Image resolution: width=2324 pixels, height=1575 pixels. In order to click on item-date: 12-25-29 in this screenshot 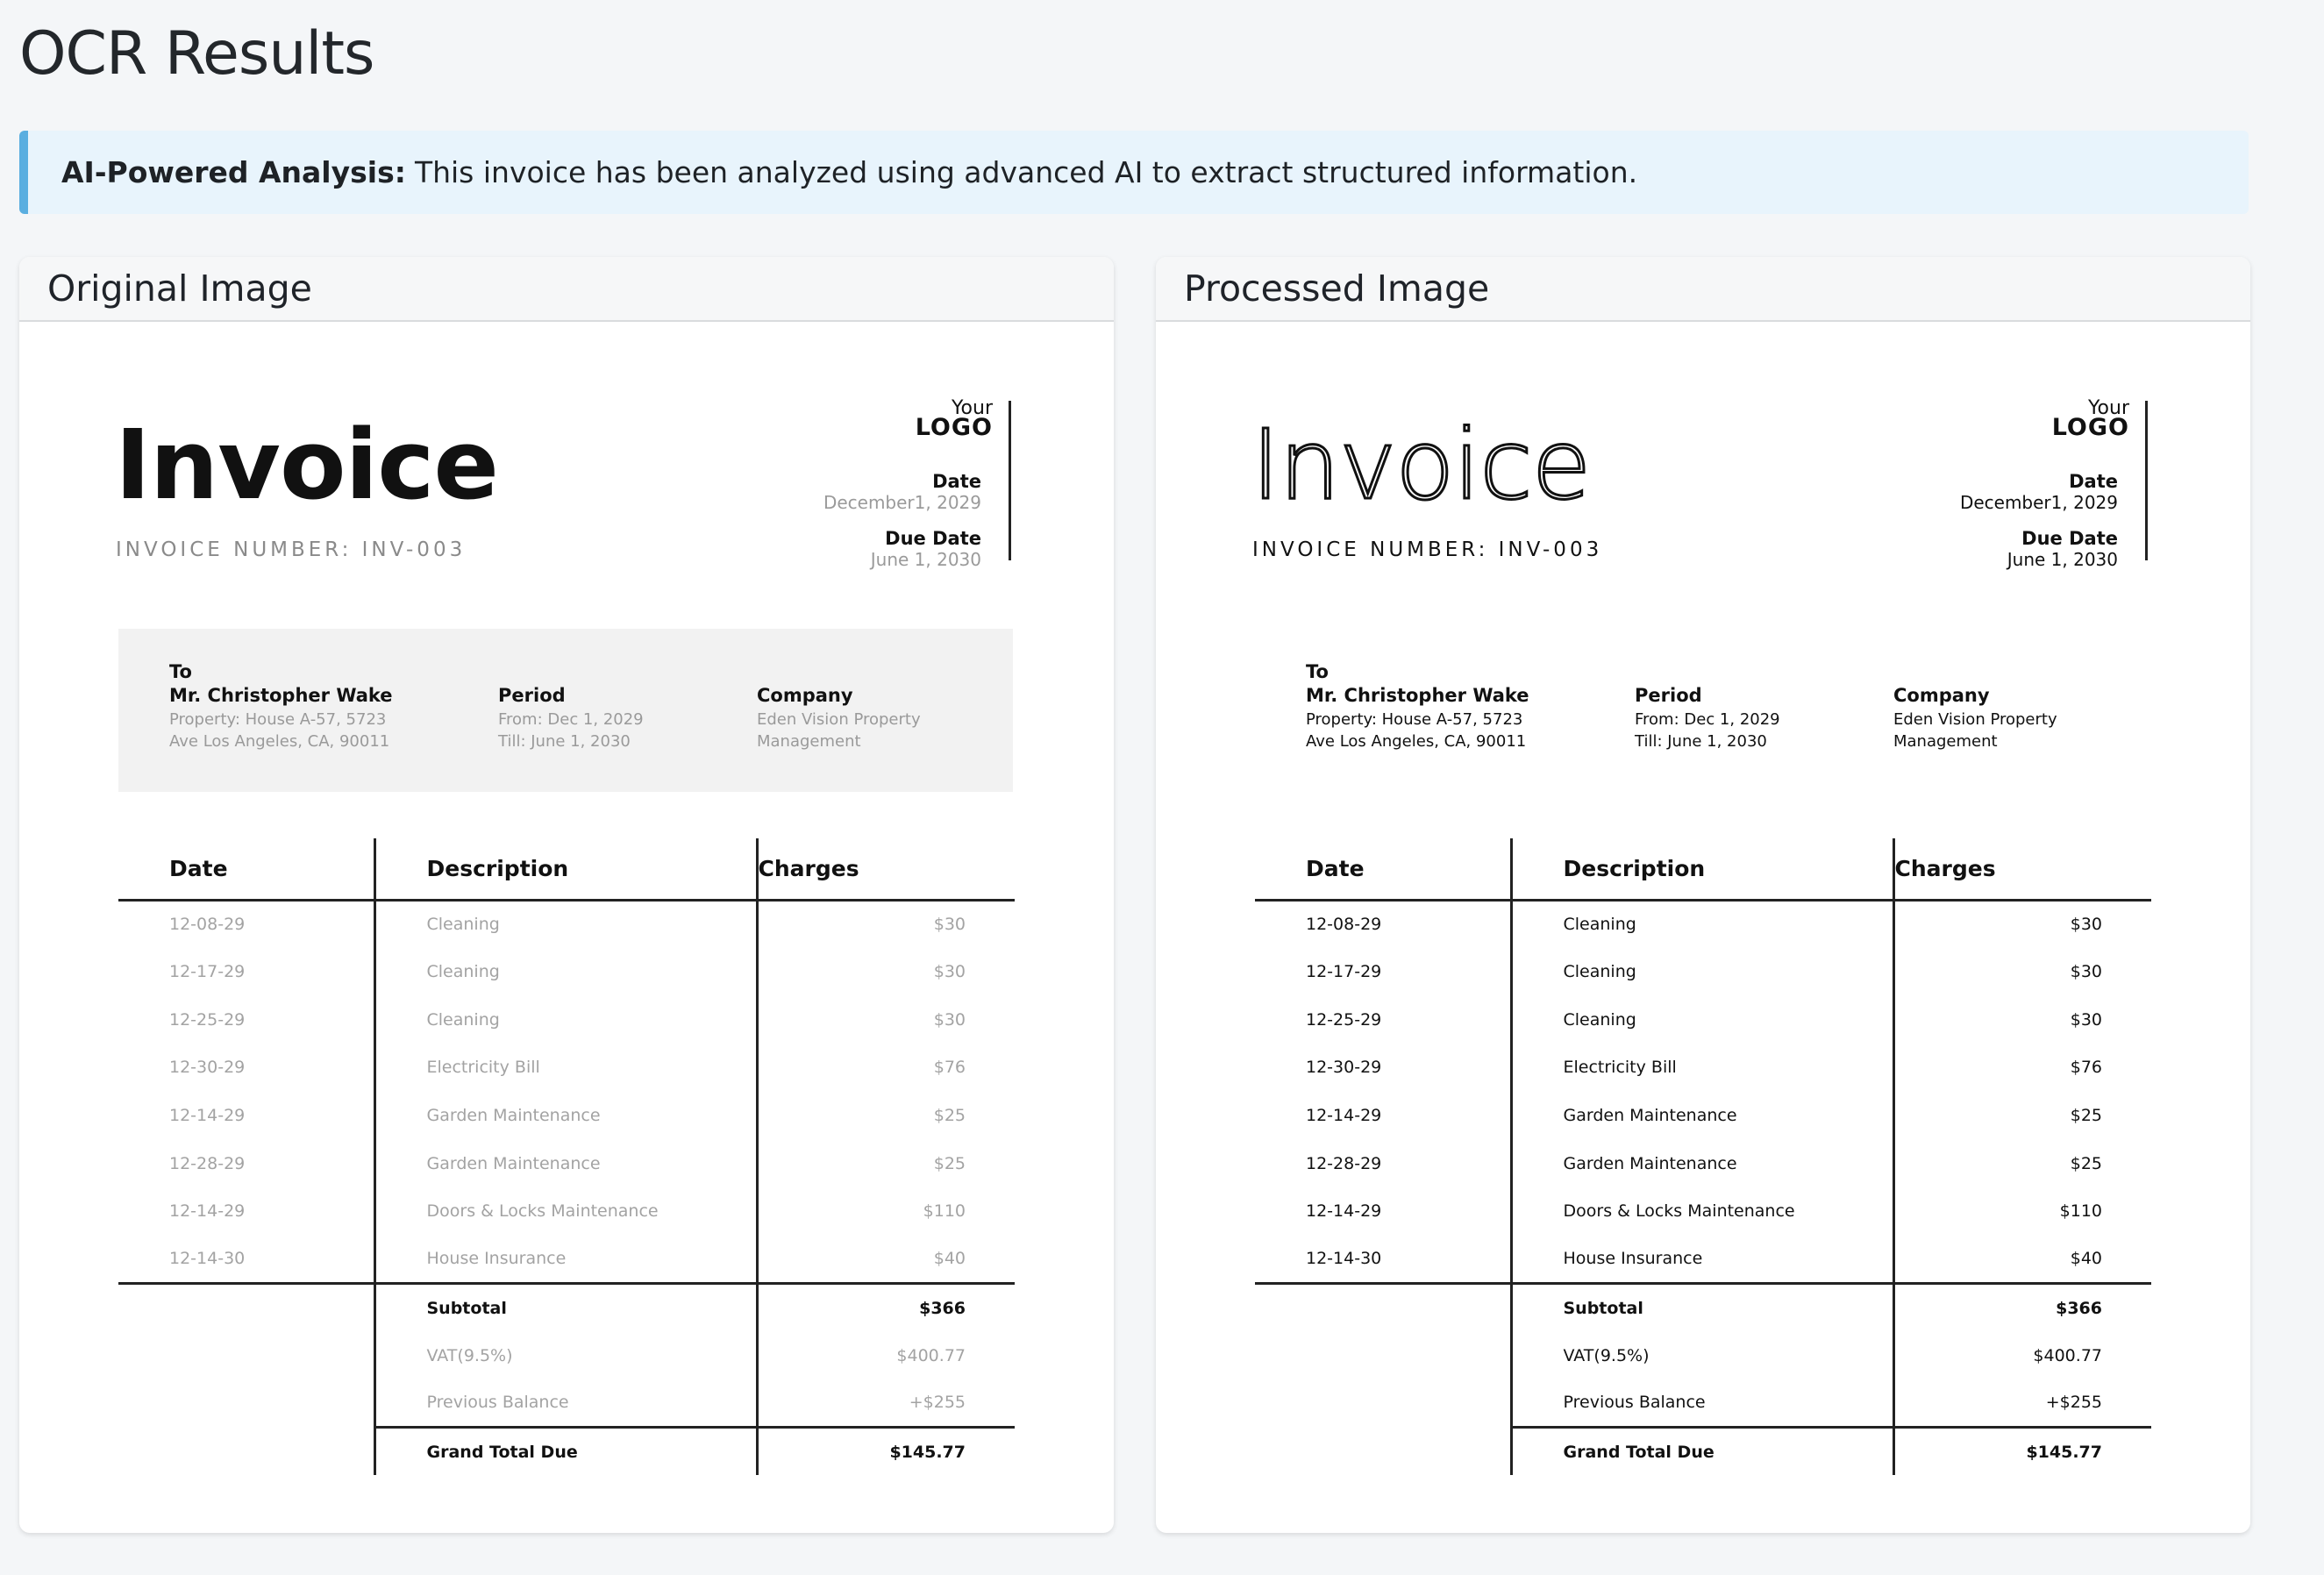, I will do `click(1384, 1019)`.